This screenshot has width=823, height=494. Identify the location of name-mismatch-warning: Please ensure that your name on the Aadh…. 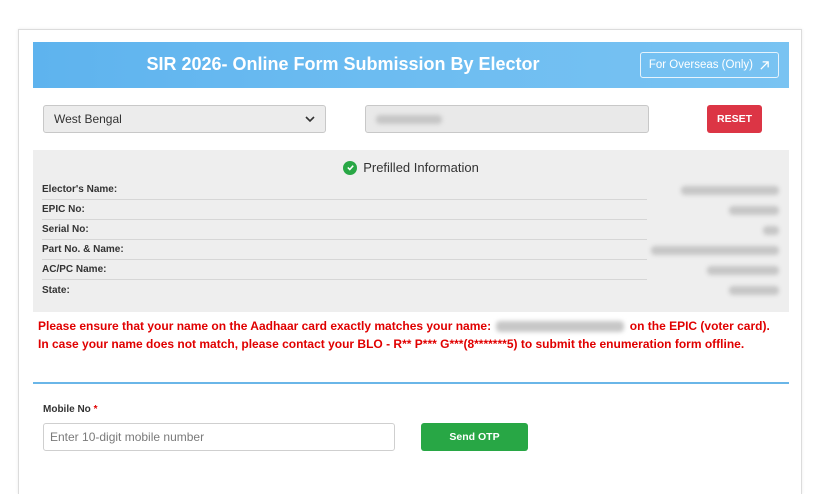
(408, 335).